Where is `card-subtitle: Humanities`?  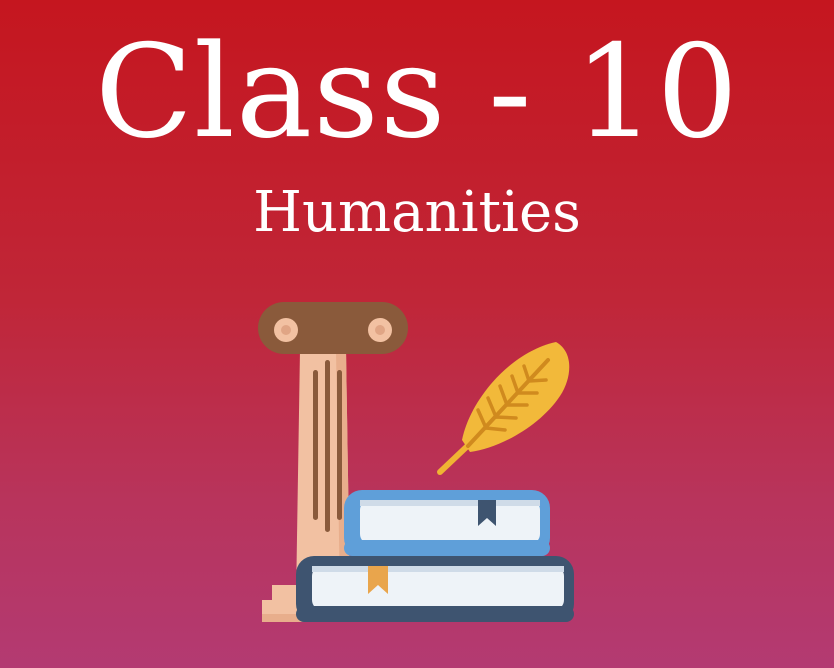
card-subtitle: Humanities is located at coordinates (417, 212).